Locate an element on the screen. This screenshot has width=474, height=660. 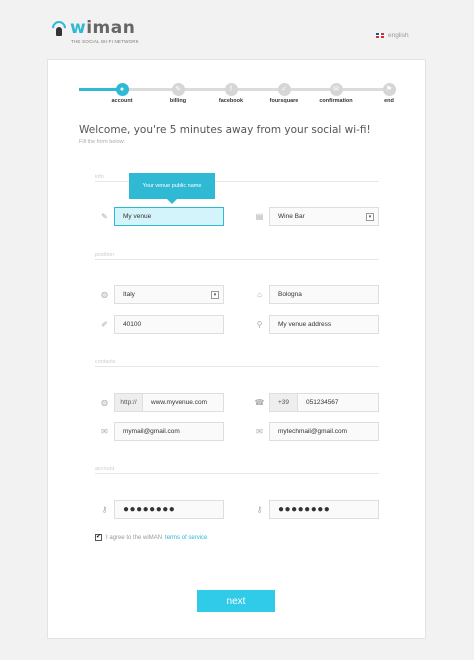
step-end: ⚑ end is located at coordinates (389, 93).